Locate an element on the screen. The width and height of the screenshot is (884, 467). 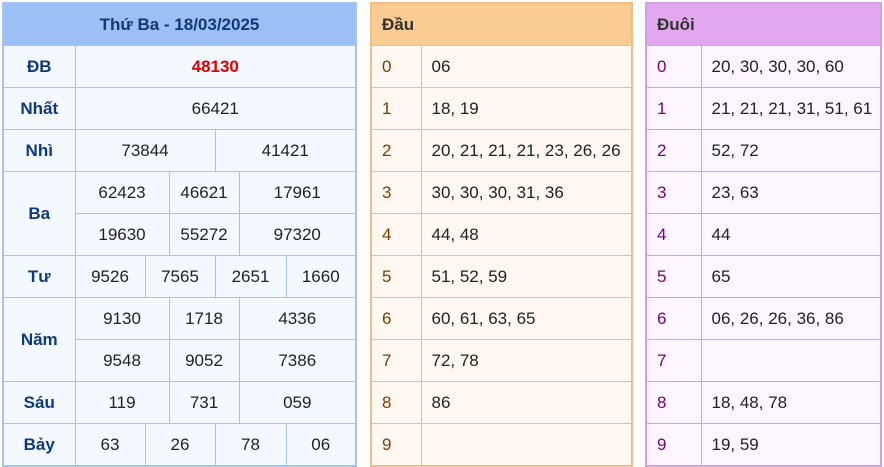
tails-row: 7 is located at coordinates (763, 360).